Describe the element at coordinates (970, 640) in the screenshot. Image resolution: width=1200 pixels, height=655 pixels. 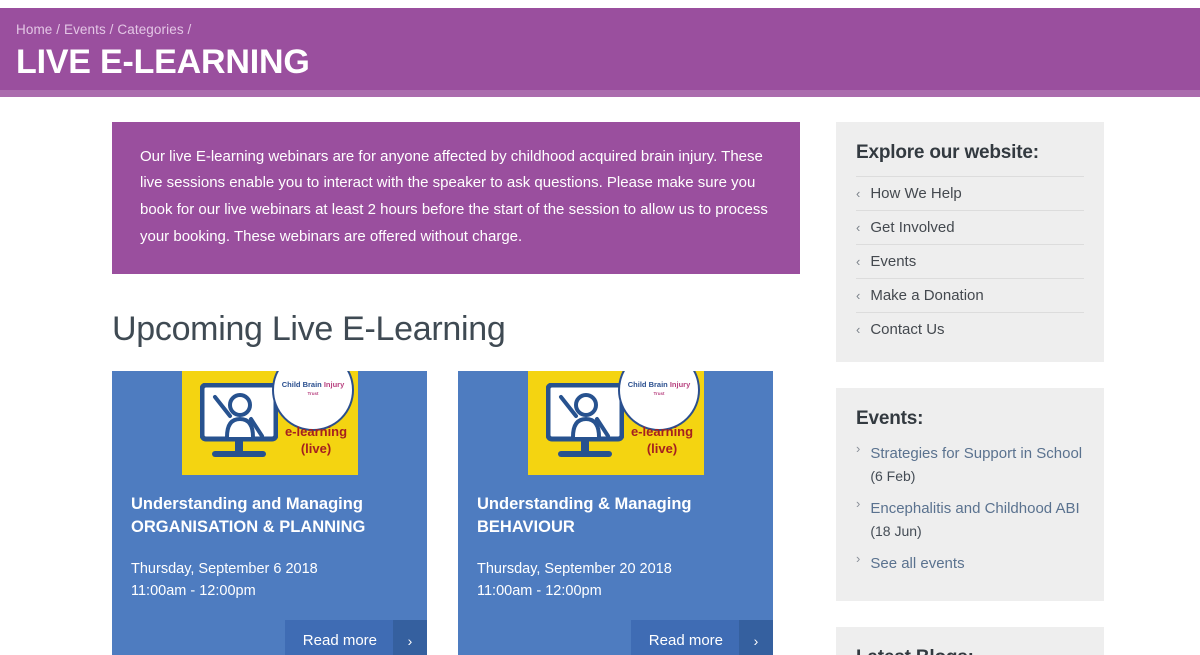
I see `blogs-widget: Latest Blogs: Nights are awful, but` at that location.